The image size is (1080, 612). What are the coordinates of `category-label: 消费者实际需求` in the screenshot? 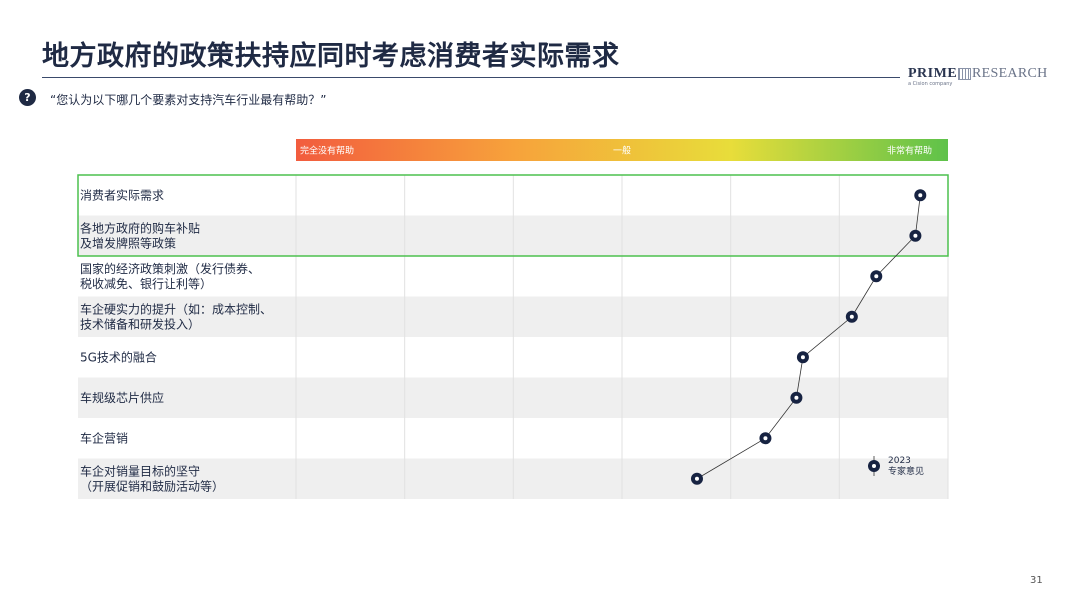 It's located at (122, 194).